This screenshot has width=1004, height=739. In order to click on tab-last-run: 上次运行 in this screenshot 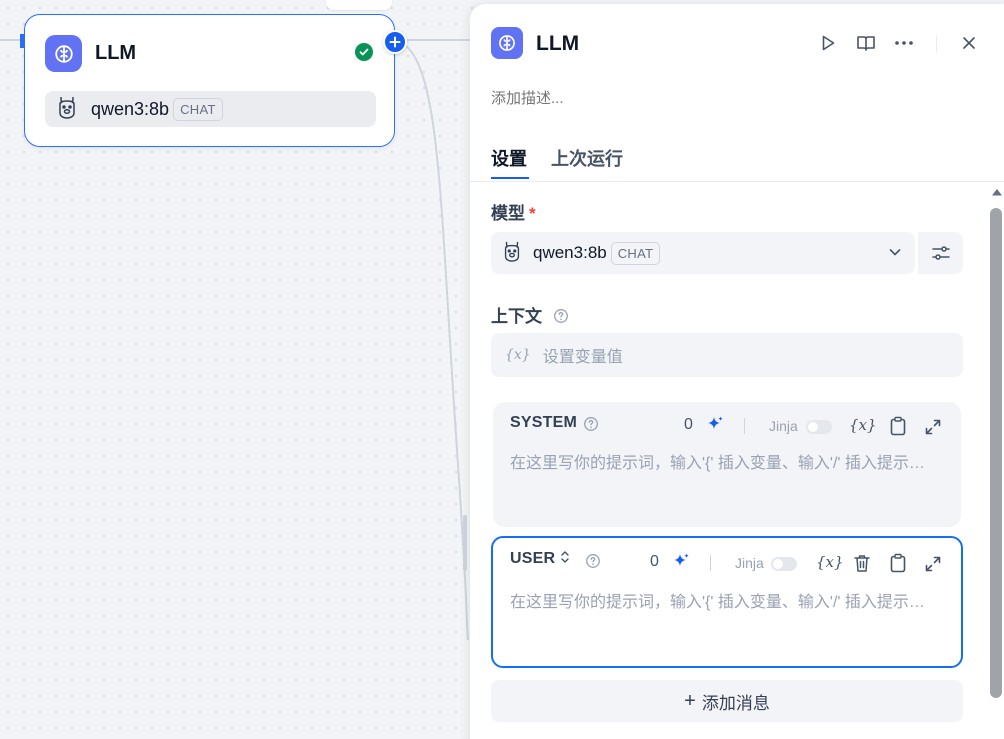, I will do `click(587, 158)`.